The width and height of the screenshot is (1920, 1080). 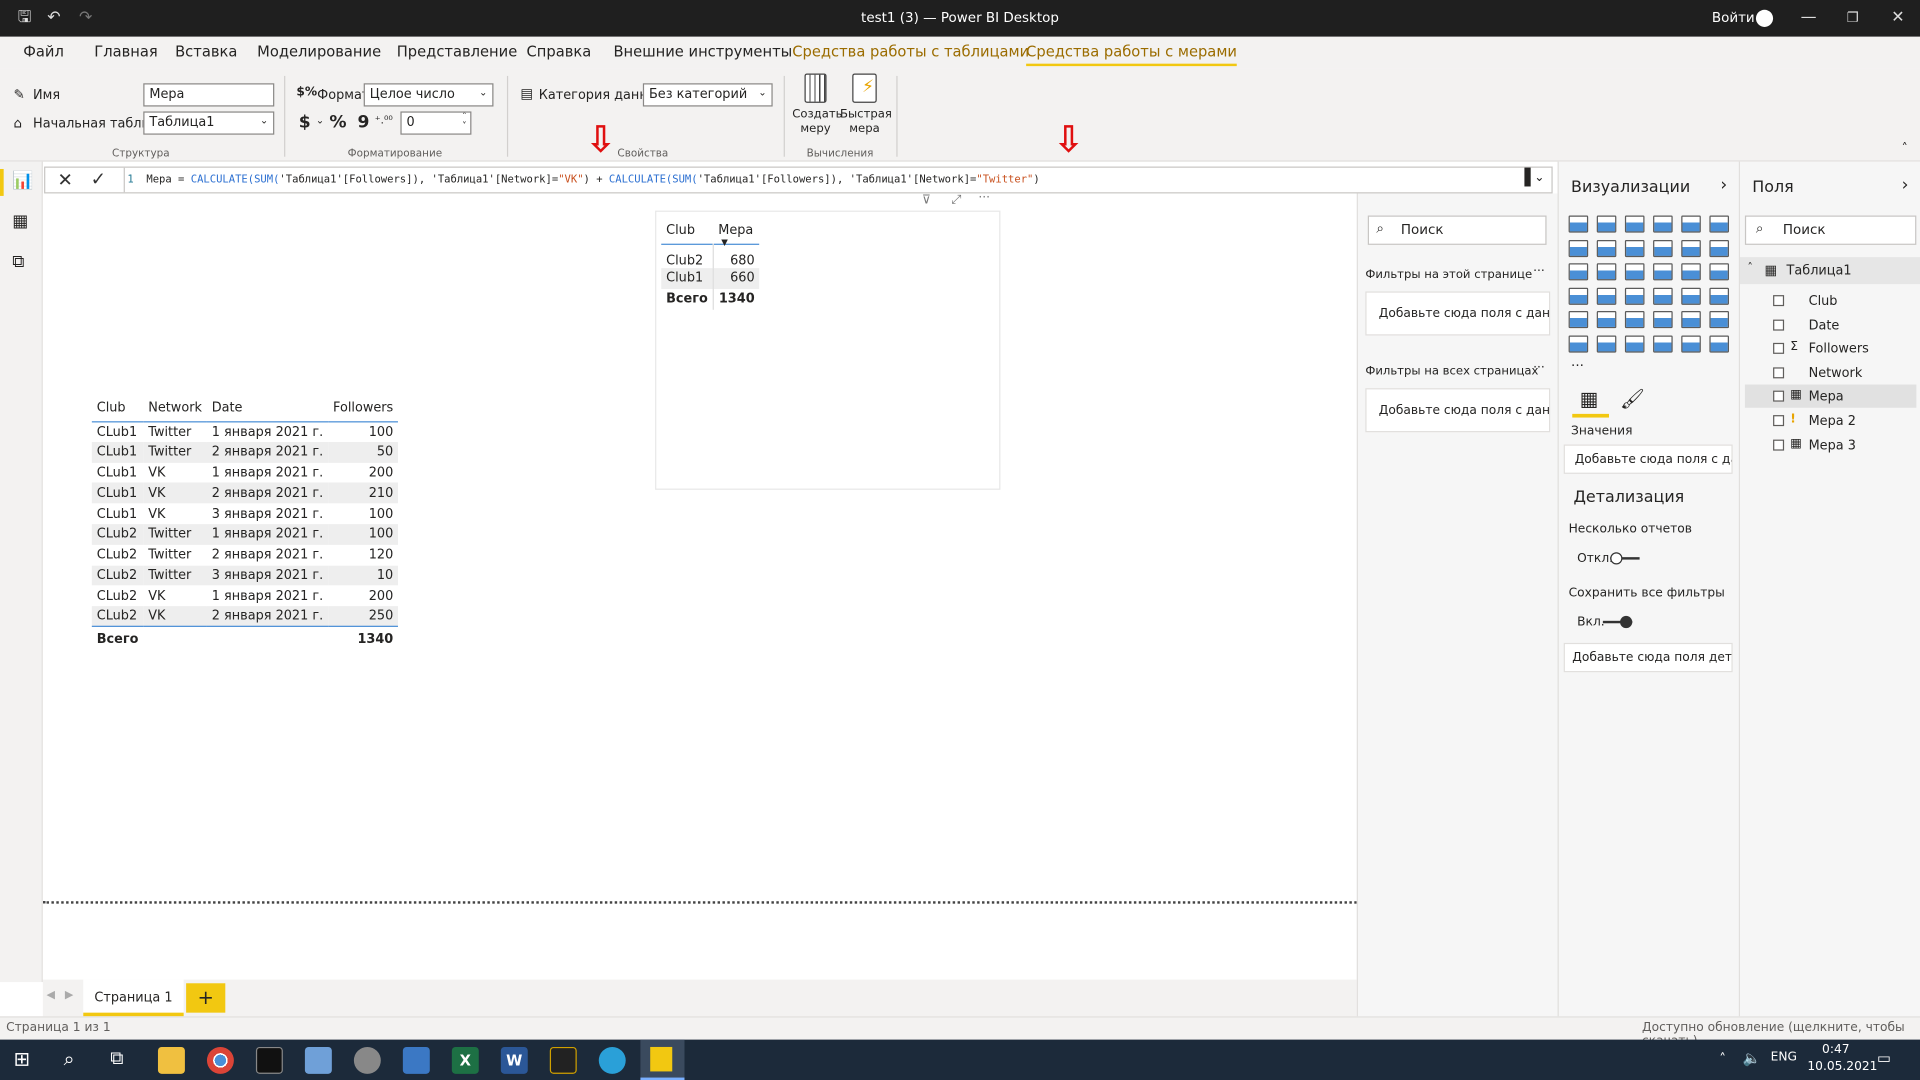 What do you see at coordinates (1842, 1066) in the screenshot?
I see `clock-date: 10.05.2021` at bounding box center [1842, 1066].